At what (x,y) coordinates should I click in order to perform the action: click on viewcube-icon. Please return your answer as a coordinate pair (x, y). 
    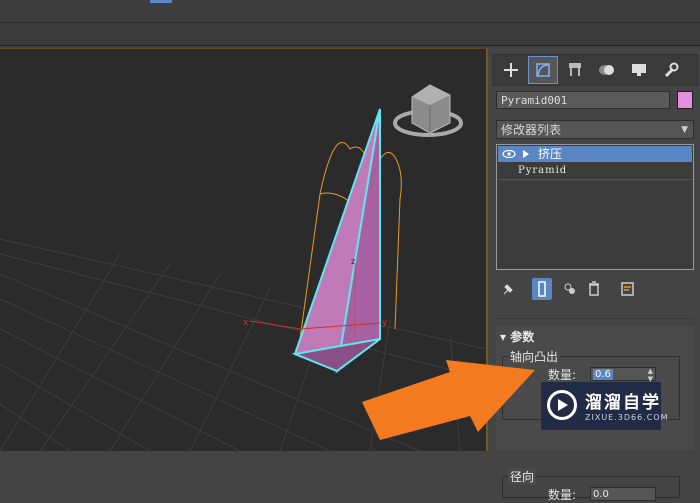
    Looking at the image, I should click on (428, 110).